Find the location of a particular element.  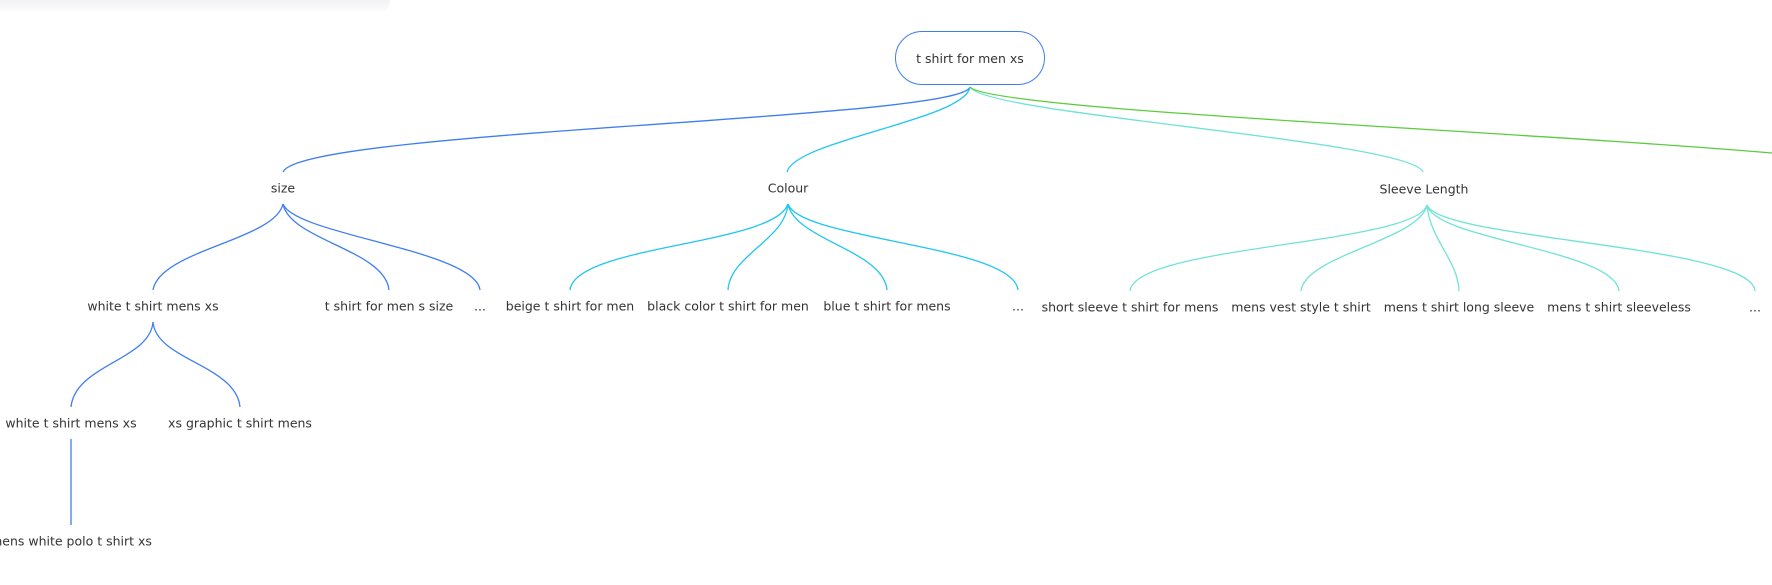

root-node-label: t shirt for men xs is located at coordinates (970, 58).